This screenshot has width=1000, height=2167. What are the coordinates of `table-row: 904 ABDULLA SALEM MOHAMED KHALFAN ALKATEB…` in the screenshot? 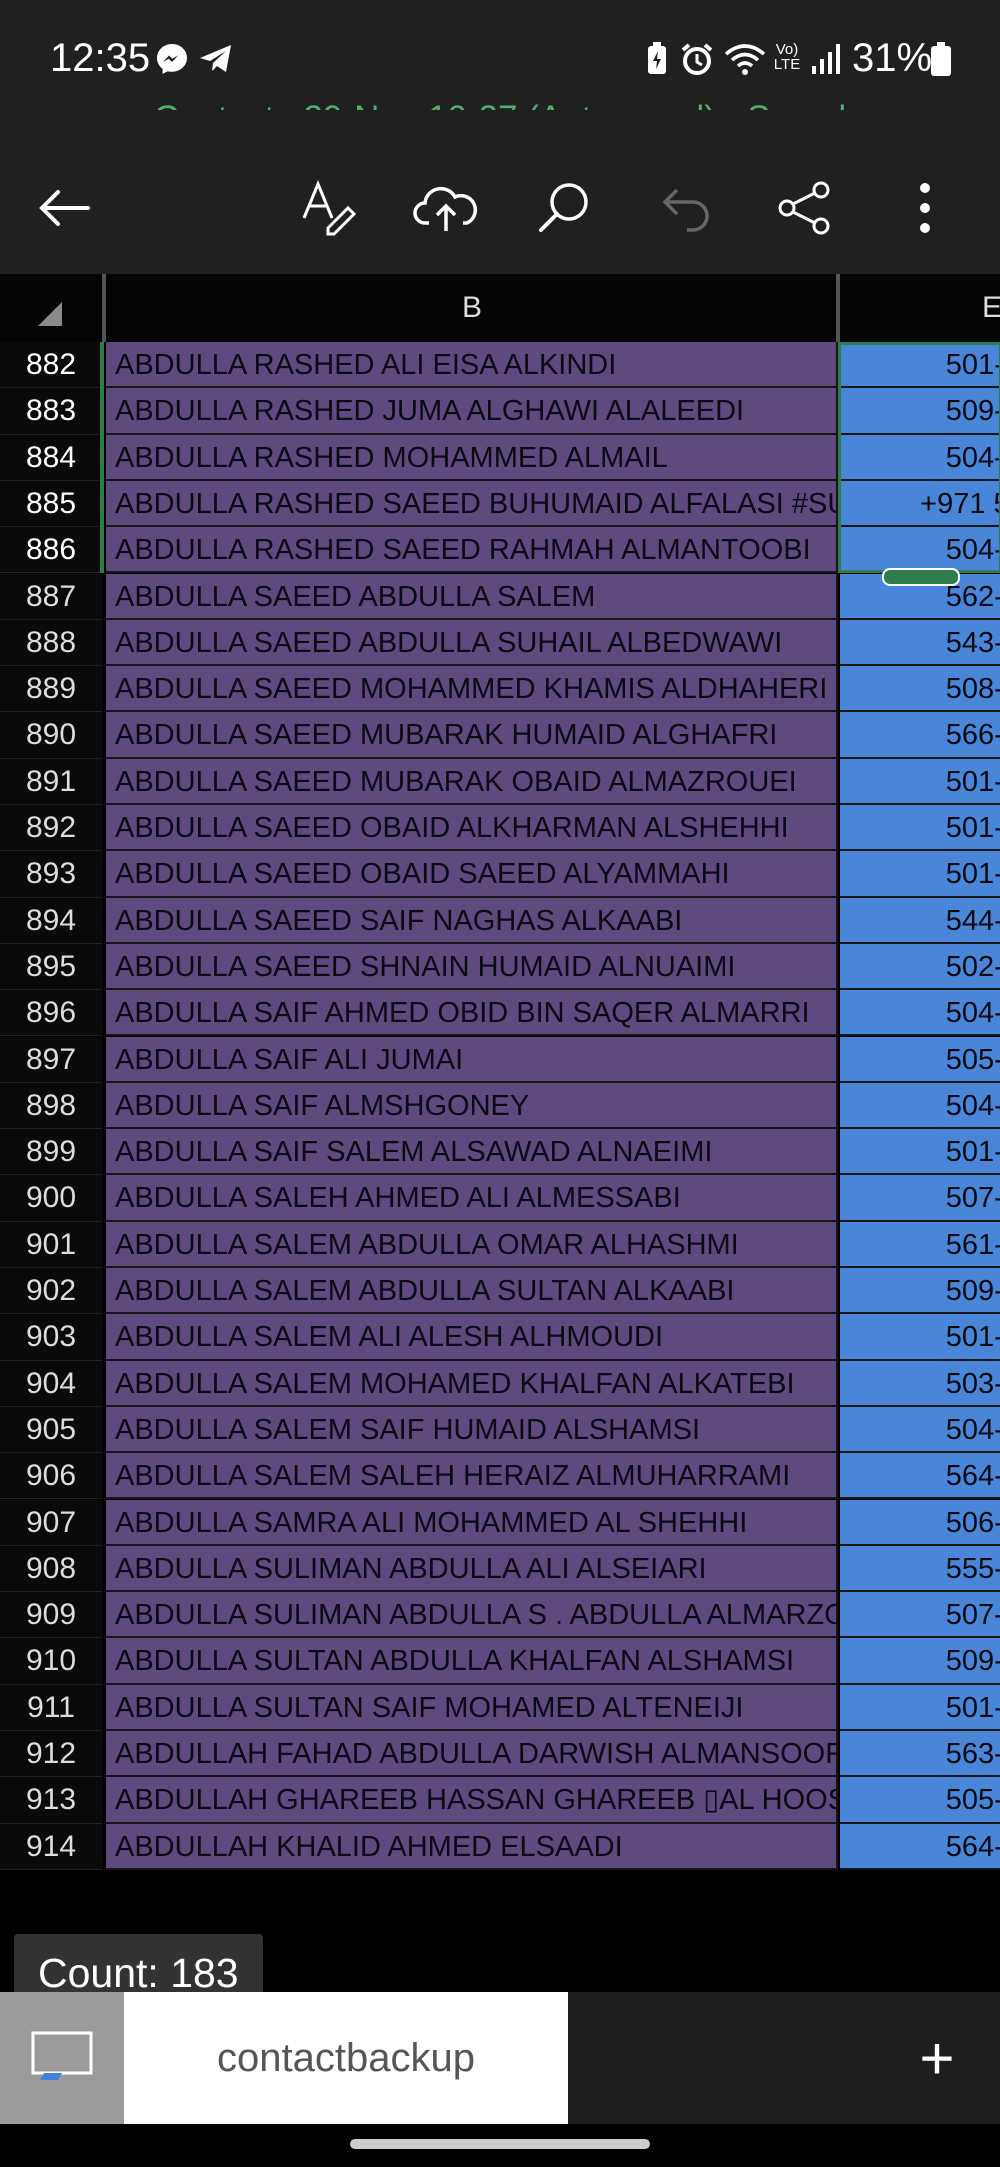 It's located at (500, 1383).